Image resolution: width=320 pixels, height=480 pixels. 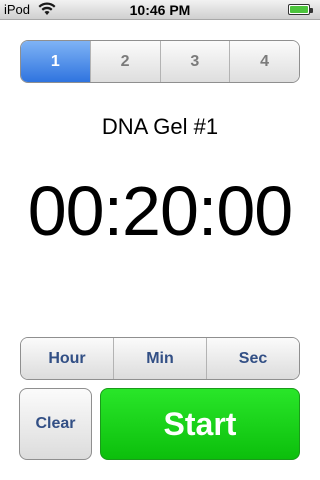 What do you see at coordinates (160, 126) in the screenshot?
I see `timer-title: DNA Gel #1` at bounding box center [160, 126].